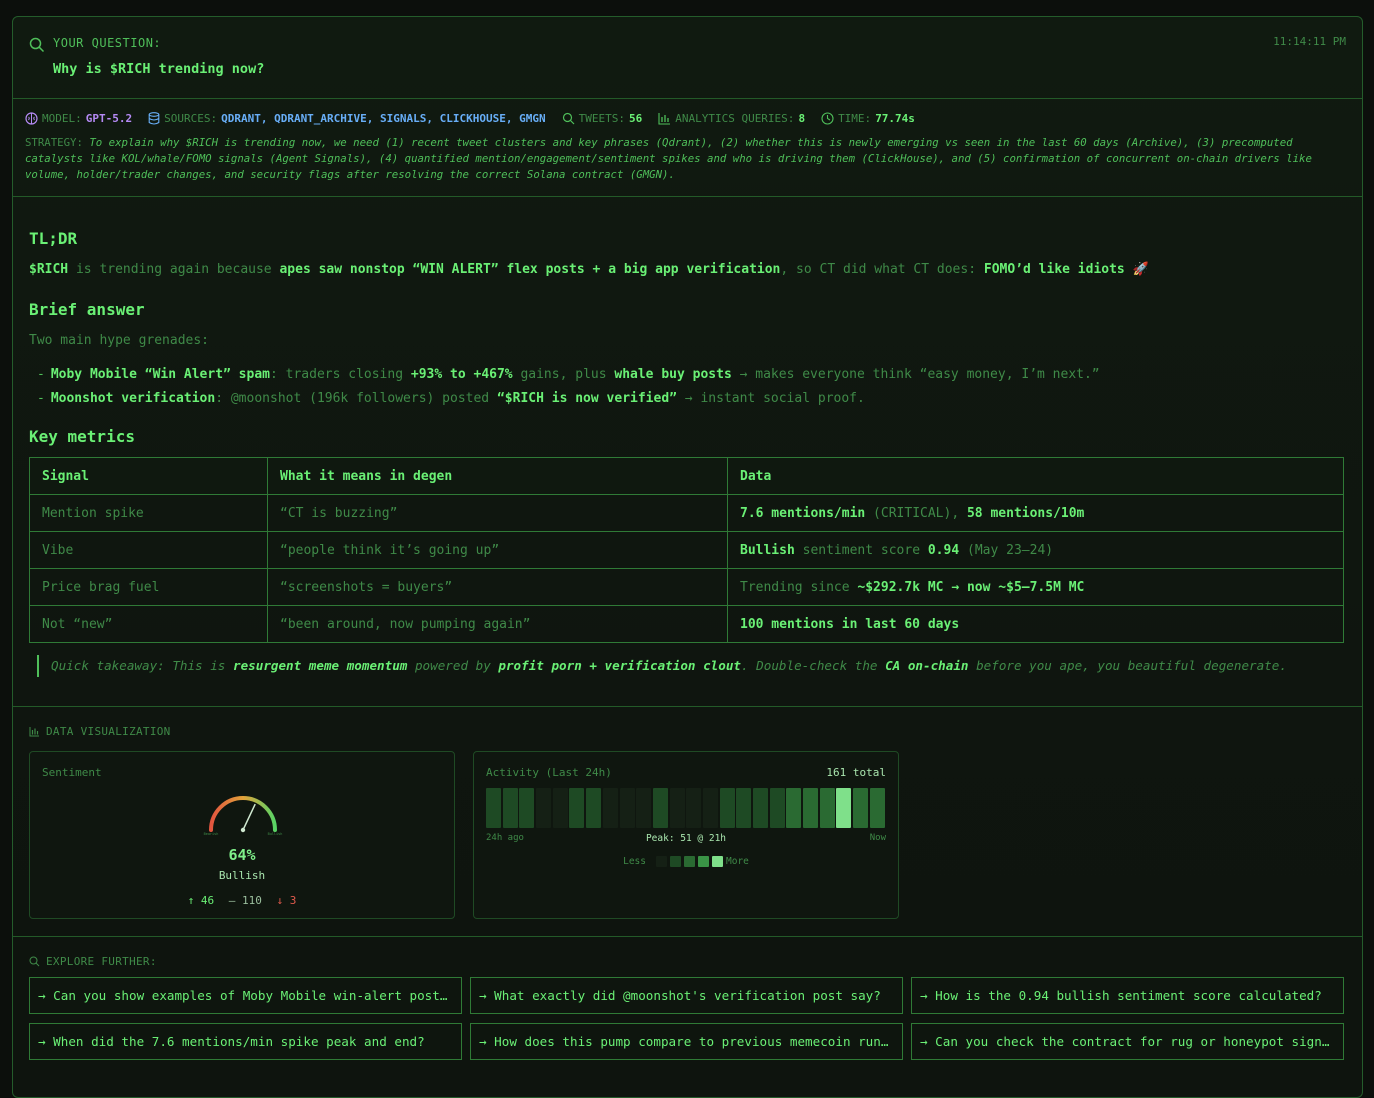 This screenshot has width=1374, height=1098. Describe the element at coordinates (686, 838) in the screenshot. I see `activity-peak: Peak: 51 @ 21h` at that location.